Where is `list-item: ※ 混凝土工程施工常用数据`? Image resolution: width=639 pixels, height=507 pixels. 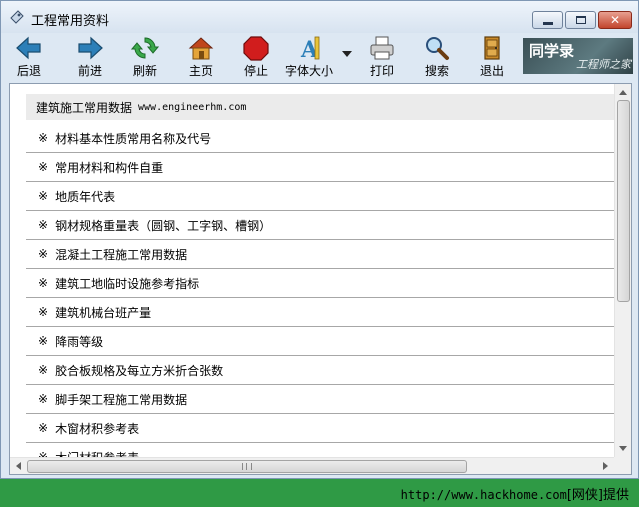 list-item: ※ 混凝土工程施工常用数据 is located at coordinates (320, 254).